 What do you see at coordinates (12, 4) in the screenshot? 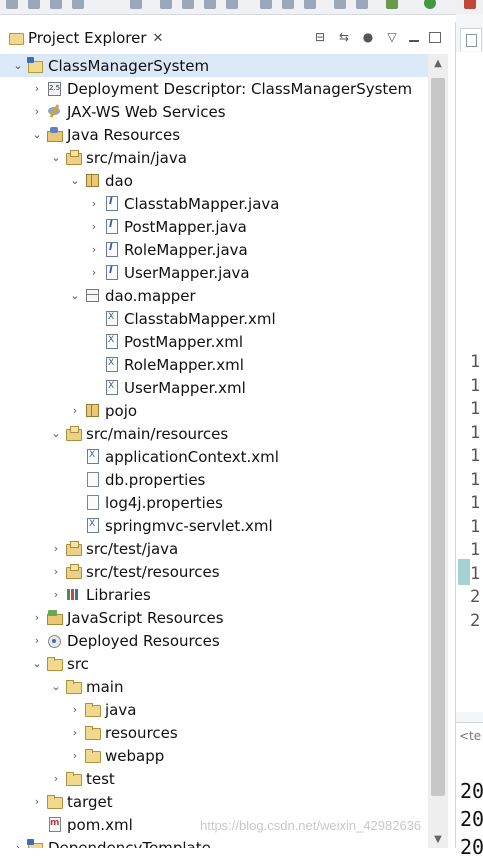
I see `new-icon` at bounding box center [12, 4].